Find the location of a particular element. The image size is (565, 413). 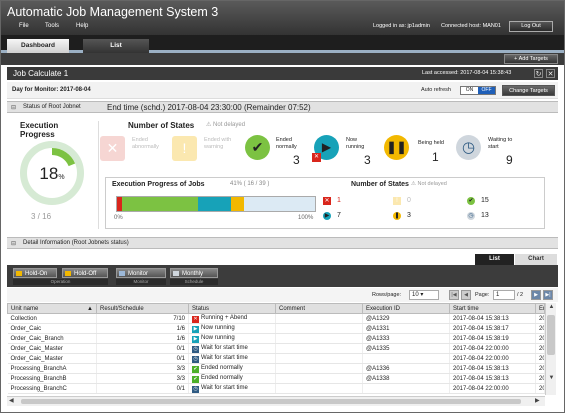

hscroll-thumb is located at coordinates (271, 401).